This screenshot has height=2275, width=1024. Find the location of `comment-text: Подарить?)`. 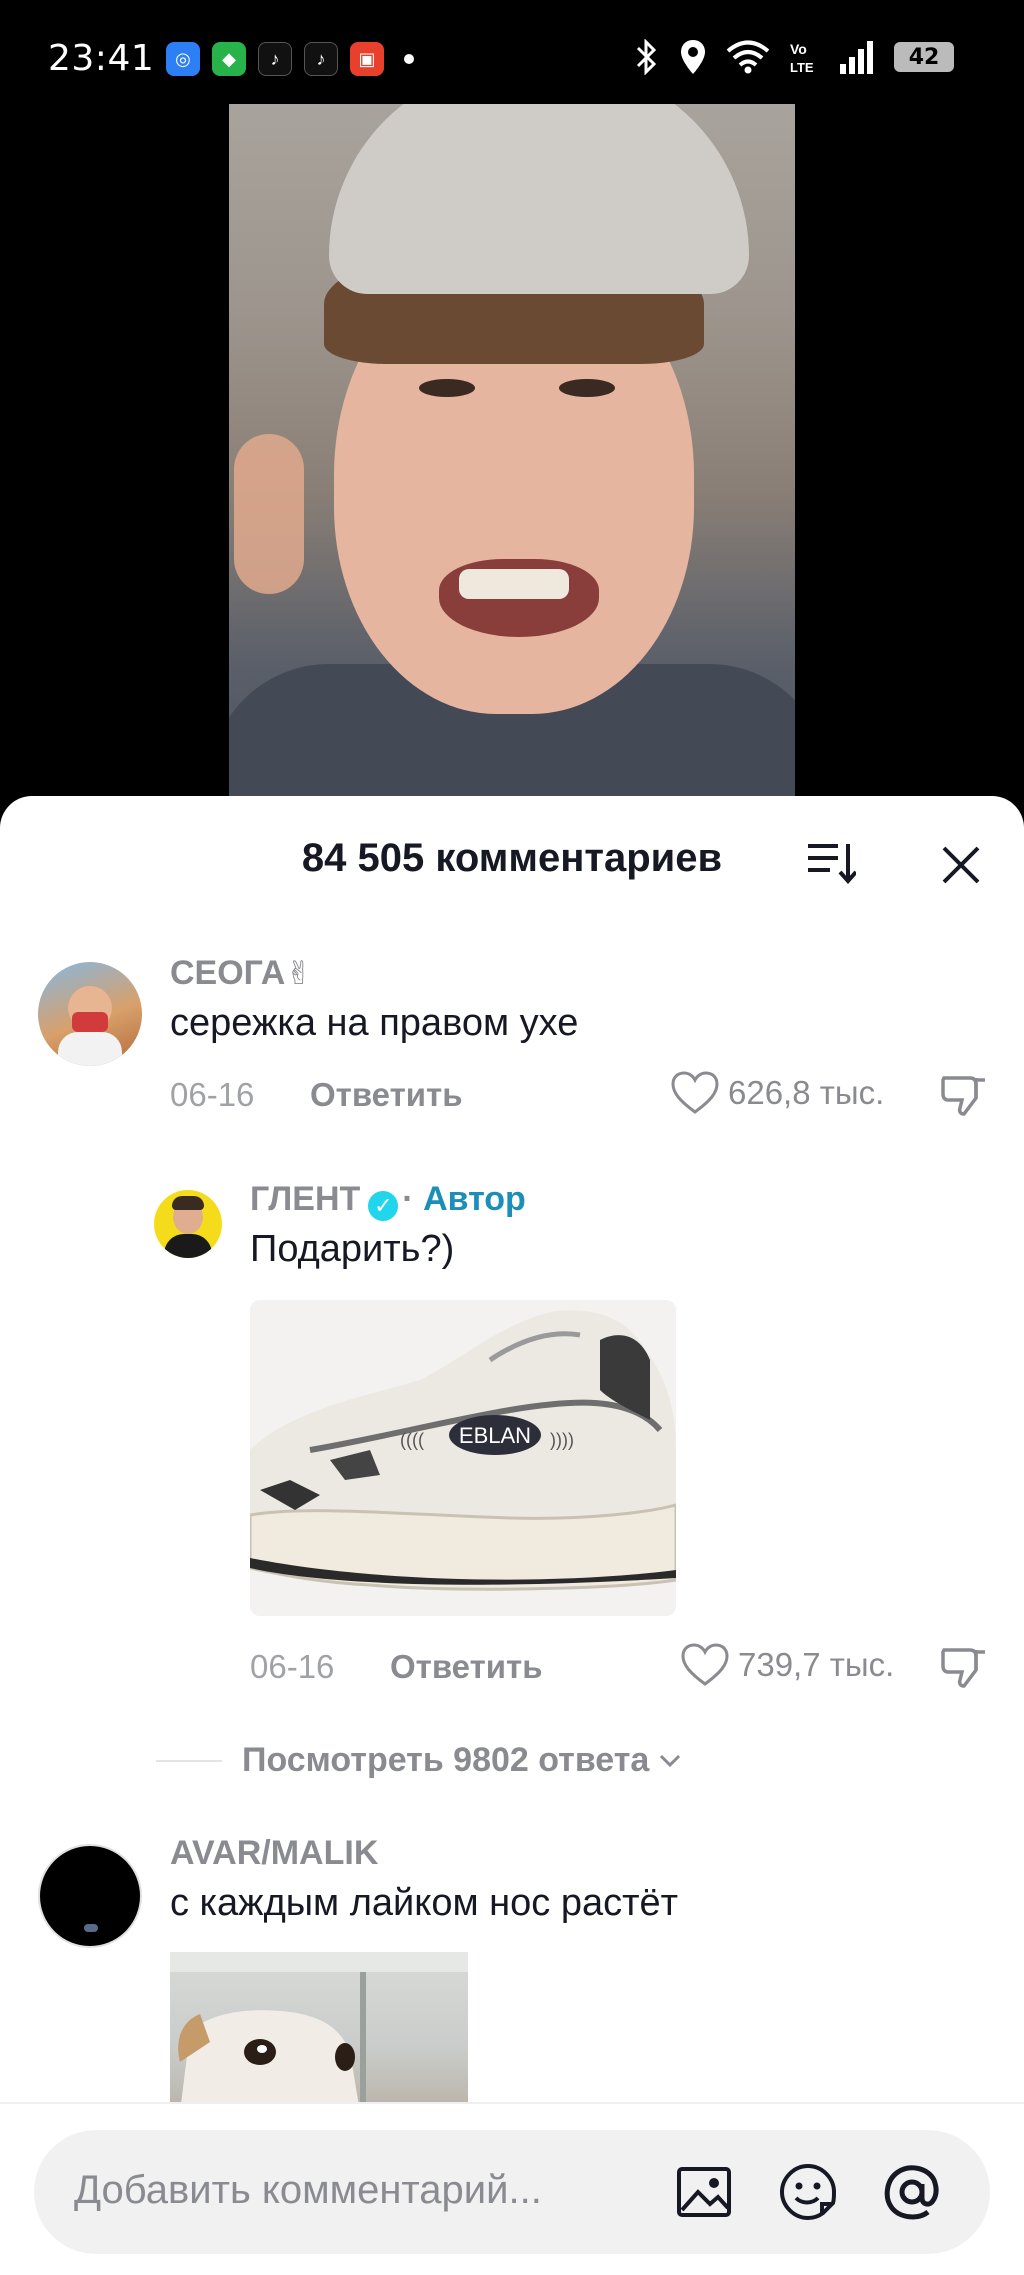

comment-text: Подарить?) is located at coordinates (352, 1249).